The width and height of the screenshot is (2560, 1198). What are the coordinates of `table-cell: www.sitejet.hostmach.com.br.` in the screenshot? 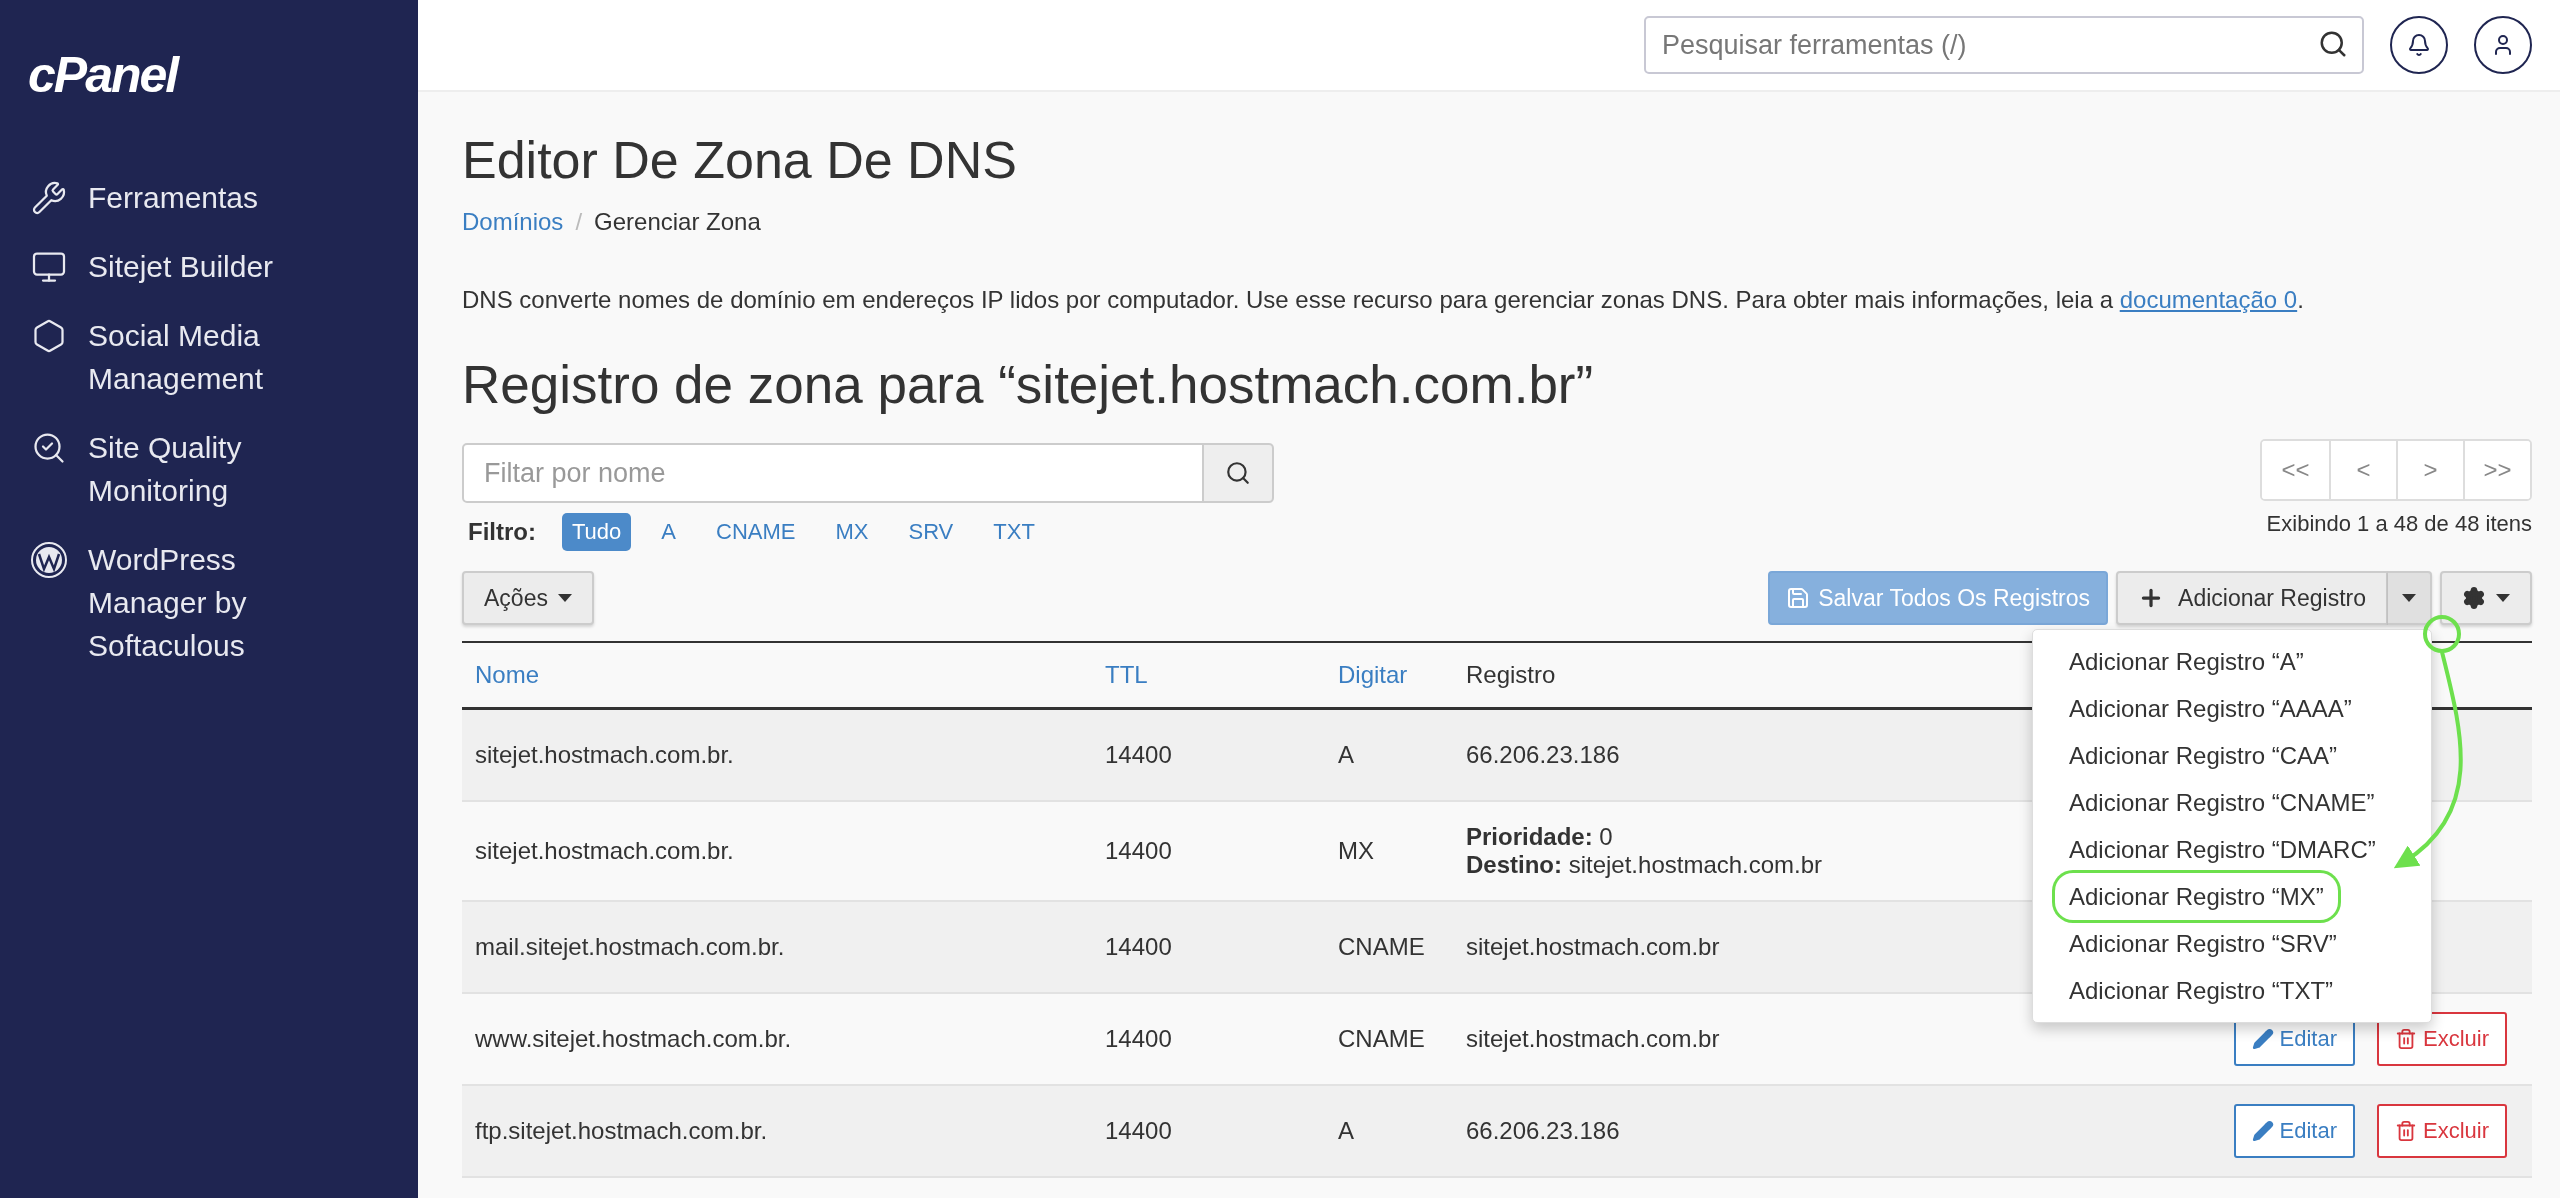 It's located at (777, 1038).